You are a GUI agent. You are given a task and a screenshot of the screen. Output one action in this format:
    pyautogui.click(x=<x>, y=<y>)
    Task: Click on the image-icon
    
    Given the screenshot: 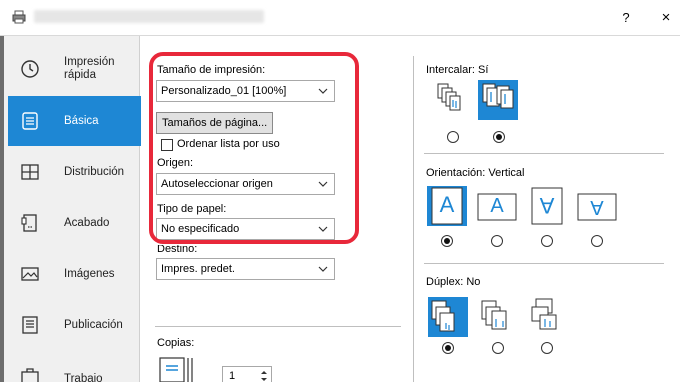 What is the action you would take?
    pyautogui.click(x=30, y=274)
    